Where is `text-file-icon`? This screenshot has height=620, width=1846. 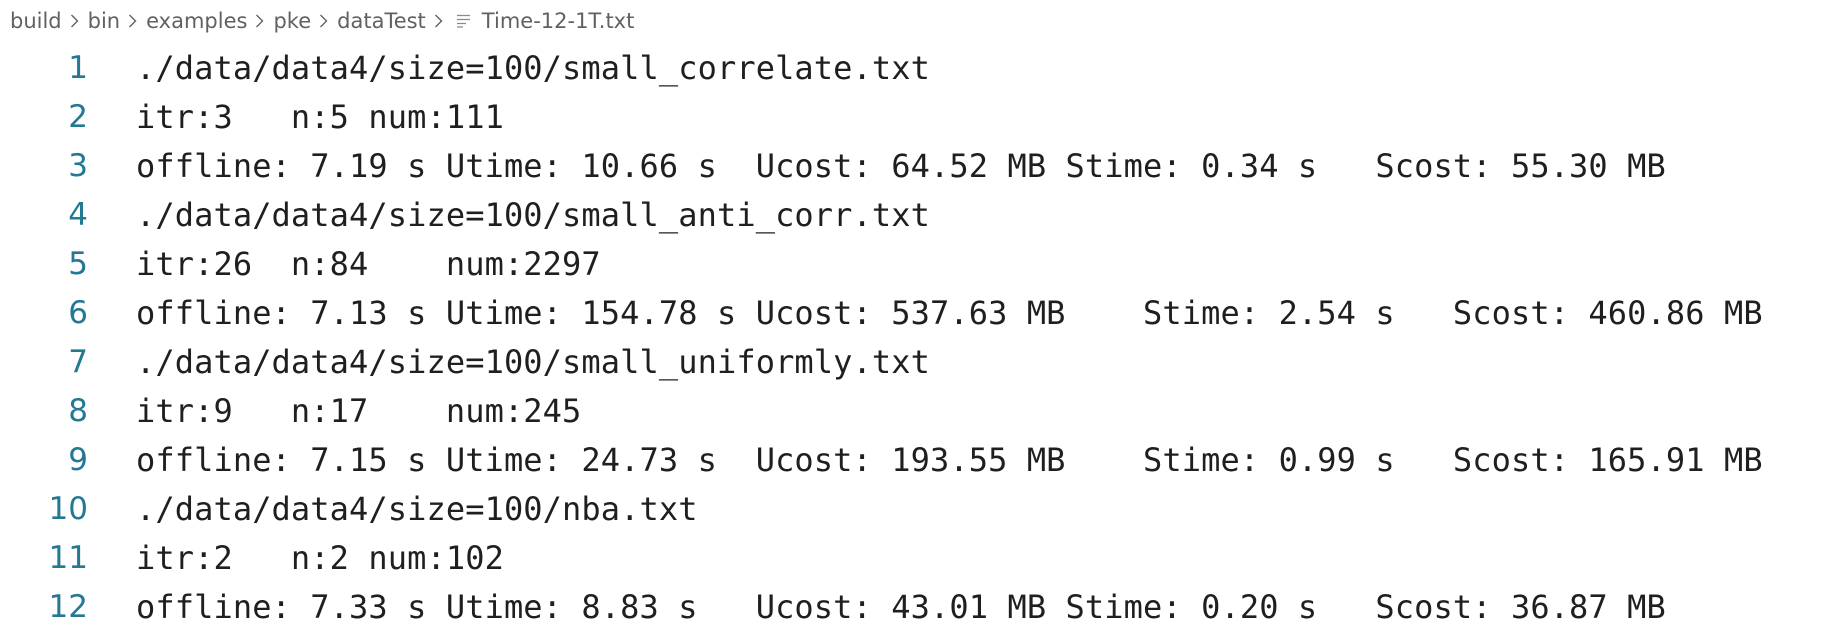
text-file-icon is located at coordinates (463, 21).